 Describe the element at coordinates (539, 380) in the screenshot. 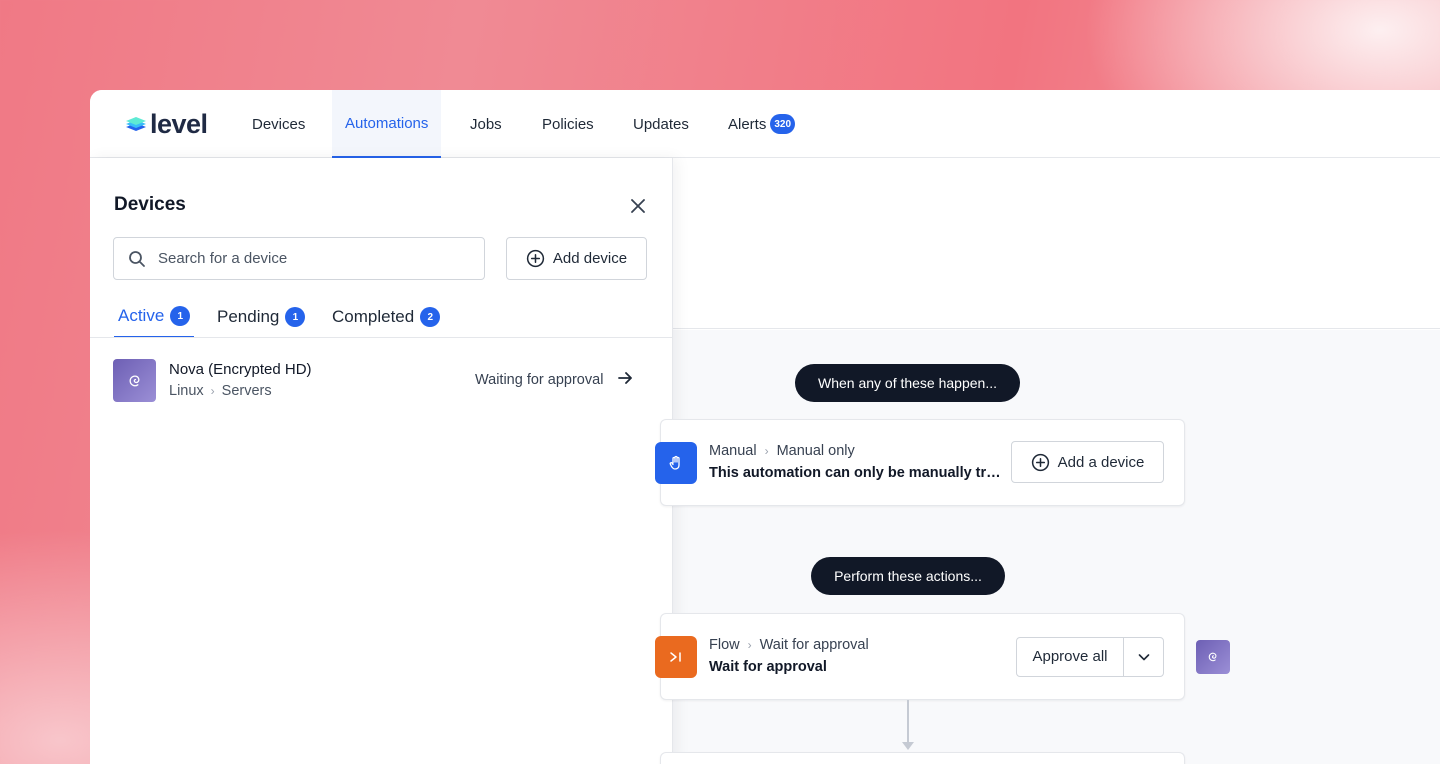

I see `device-status: Waiting for approval` at that location.